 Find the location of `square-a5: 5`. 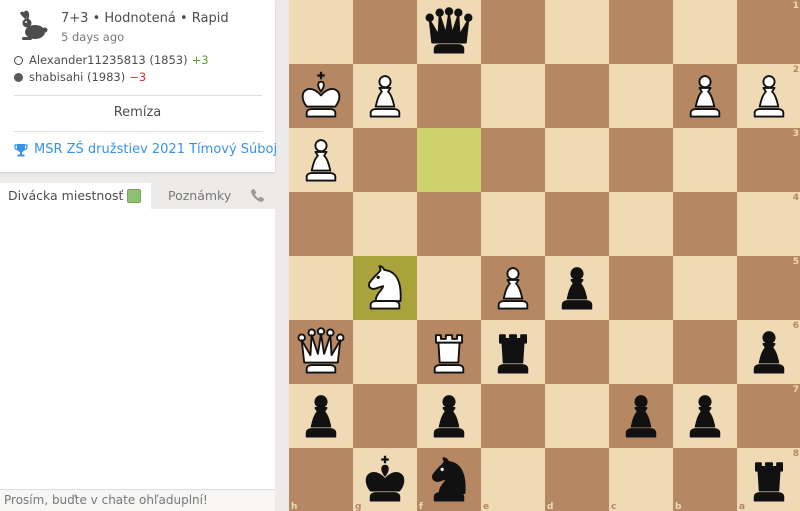

square-a5: 5 is located at coordinates (768, 288).